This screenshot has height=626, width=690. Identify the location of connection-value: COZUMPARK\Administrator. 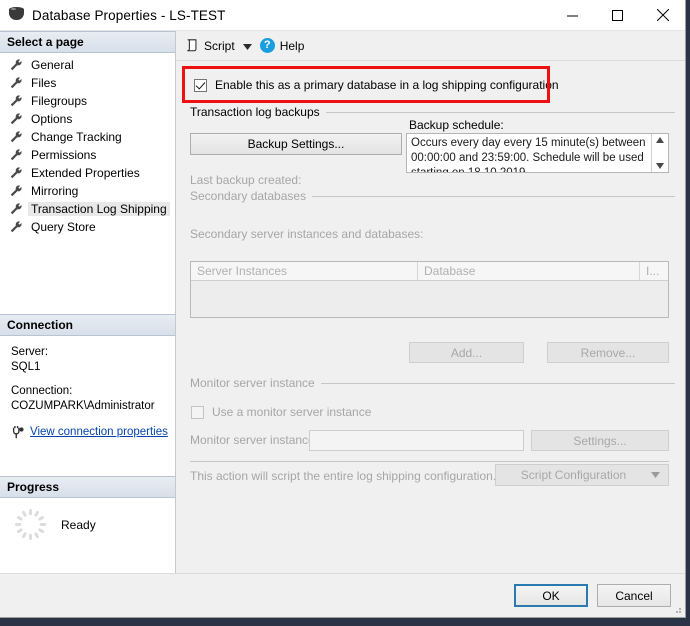
(83, 406).